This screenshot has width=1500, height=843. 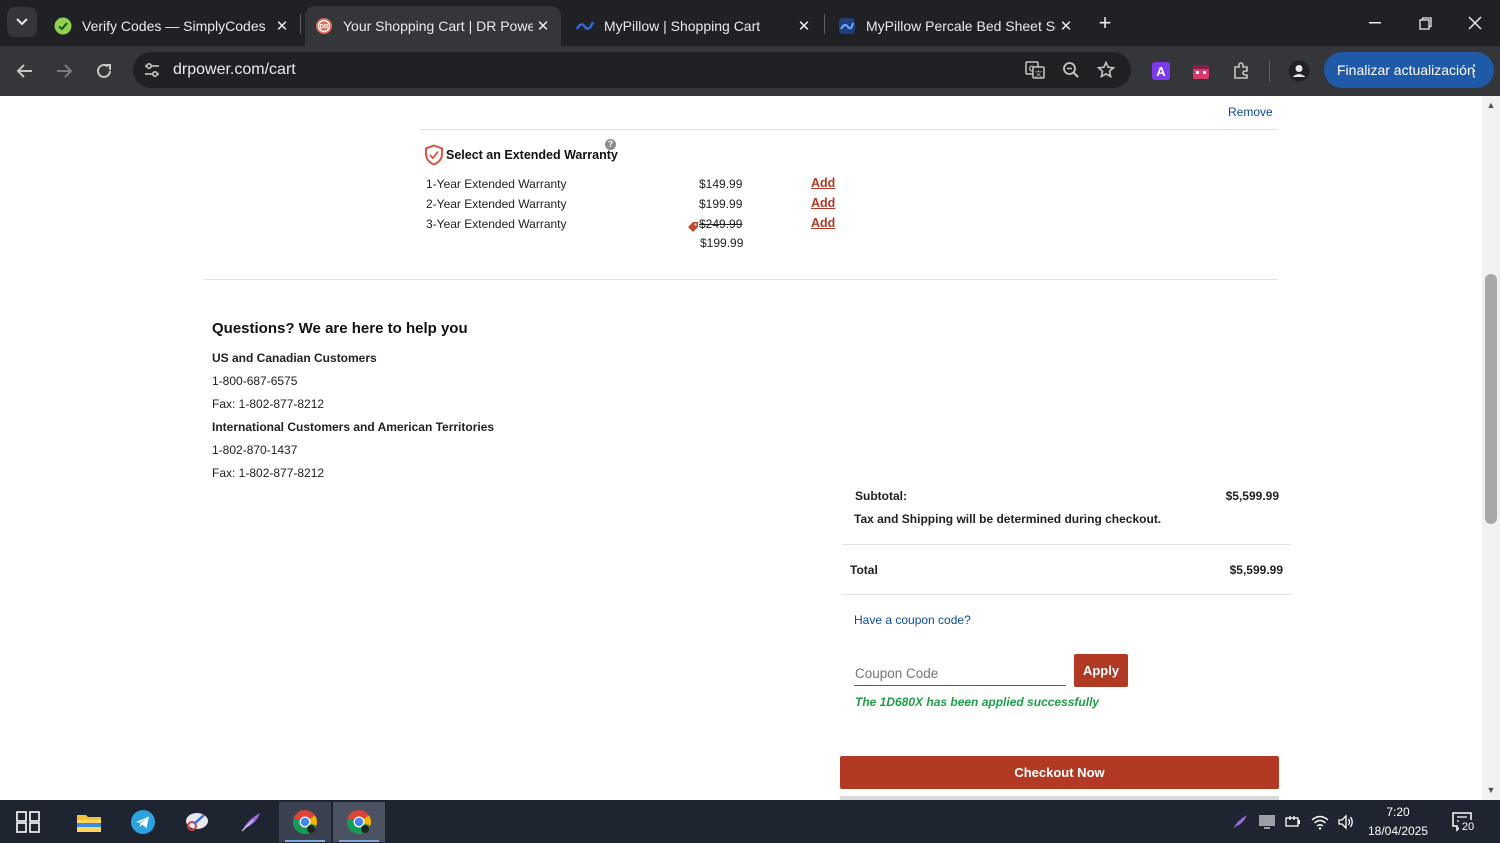 What do you see at coordinates (693, 229) in the screenshot?
I see `sale-tag-icon` at bounding box center [693, 229].